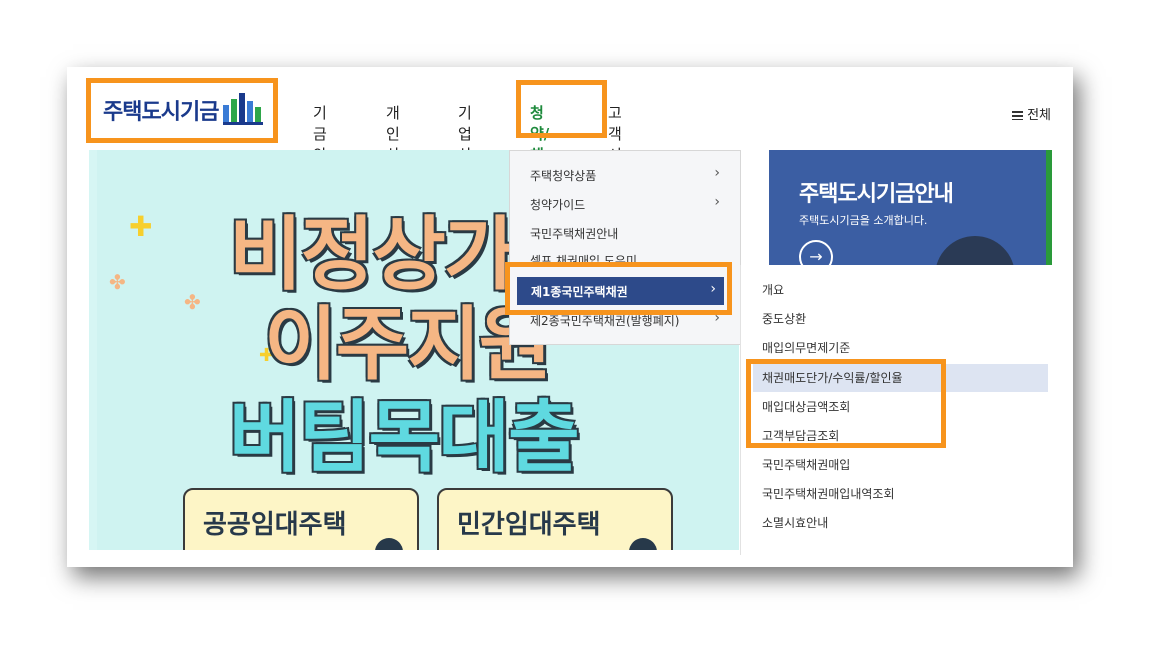 Image resolution: width=1157 pixels, height=651 pixels. Describe the element at coordinates (161, 110) in the screenshot. I see `site-logo: 주택도시기금` at that location.